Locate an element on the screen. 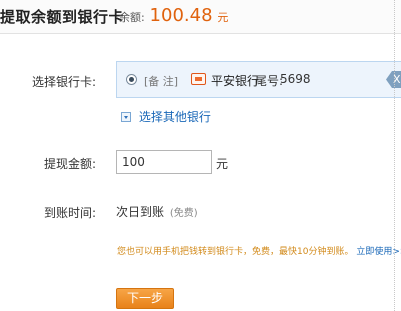 The width and height of the screenshot is (401, 311). bank-card-option: [备 注] 平安银行 尾号: 5698 X is located at coordinates (258, 79).